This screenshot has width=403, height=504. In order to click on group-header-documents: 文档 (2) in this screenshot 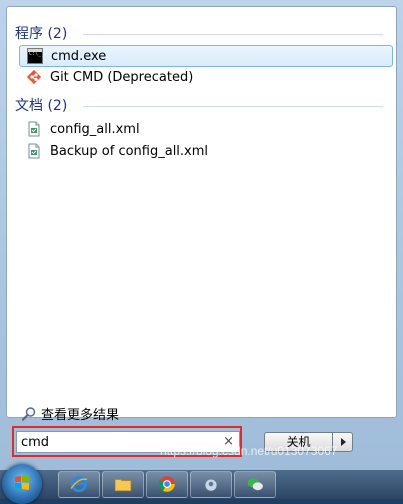, I will do `click(41, 106)`.